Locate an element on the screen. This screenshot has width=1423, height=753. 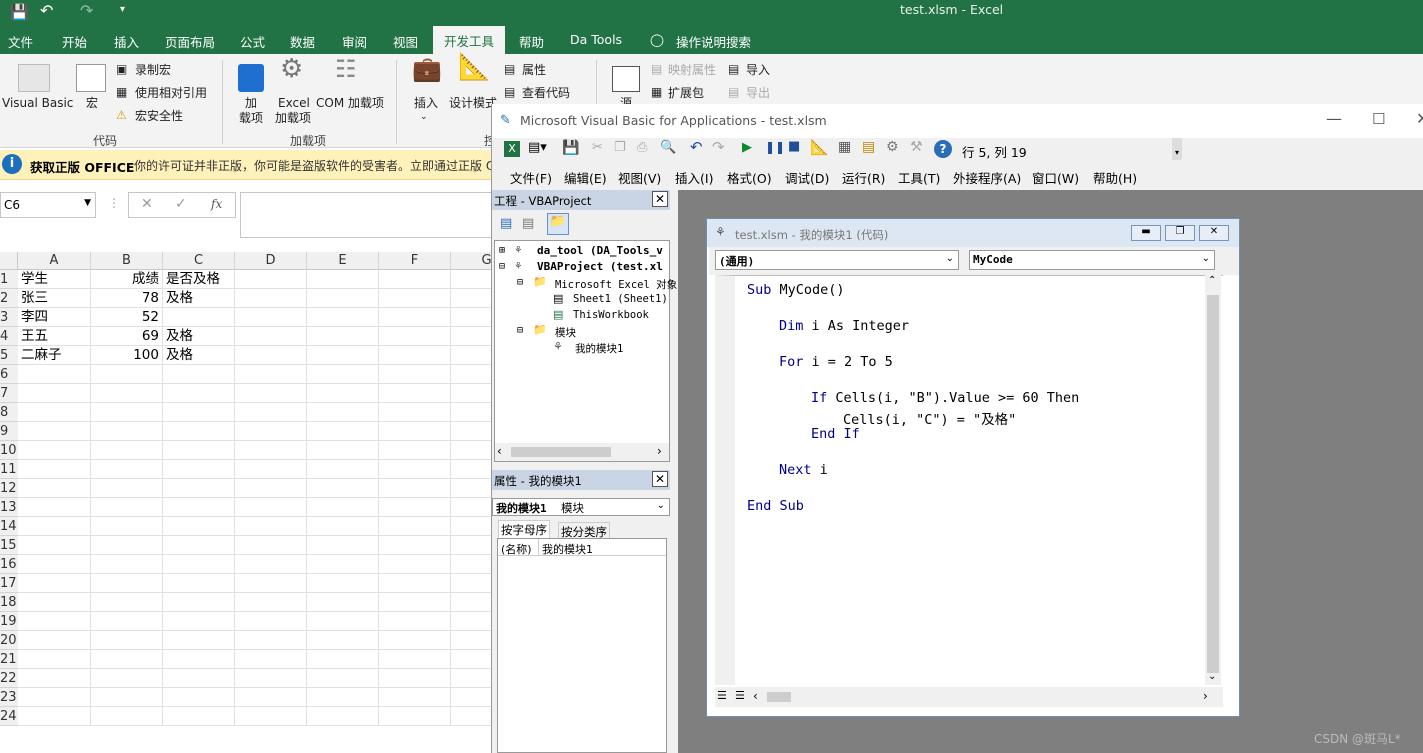
undo-icon: ↶ is located at coordinates (46, 10).